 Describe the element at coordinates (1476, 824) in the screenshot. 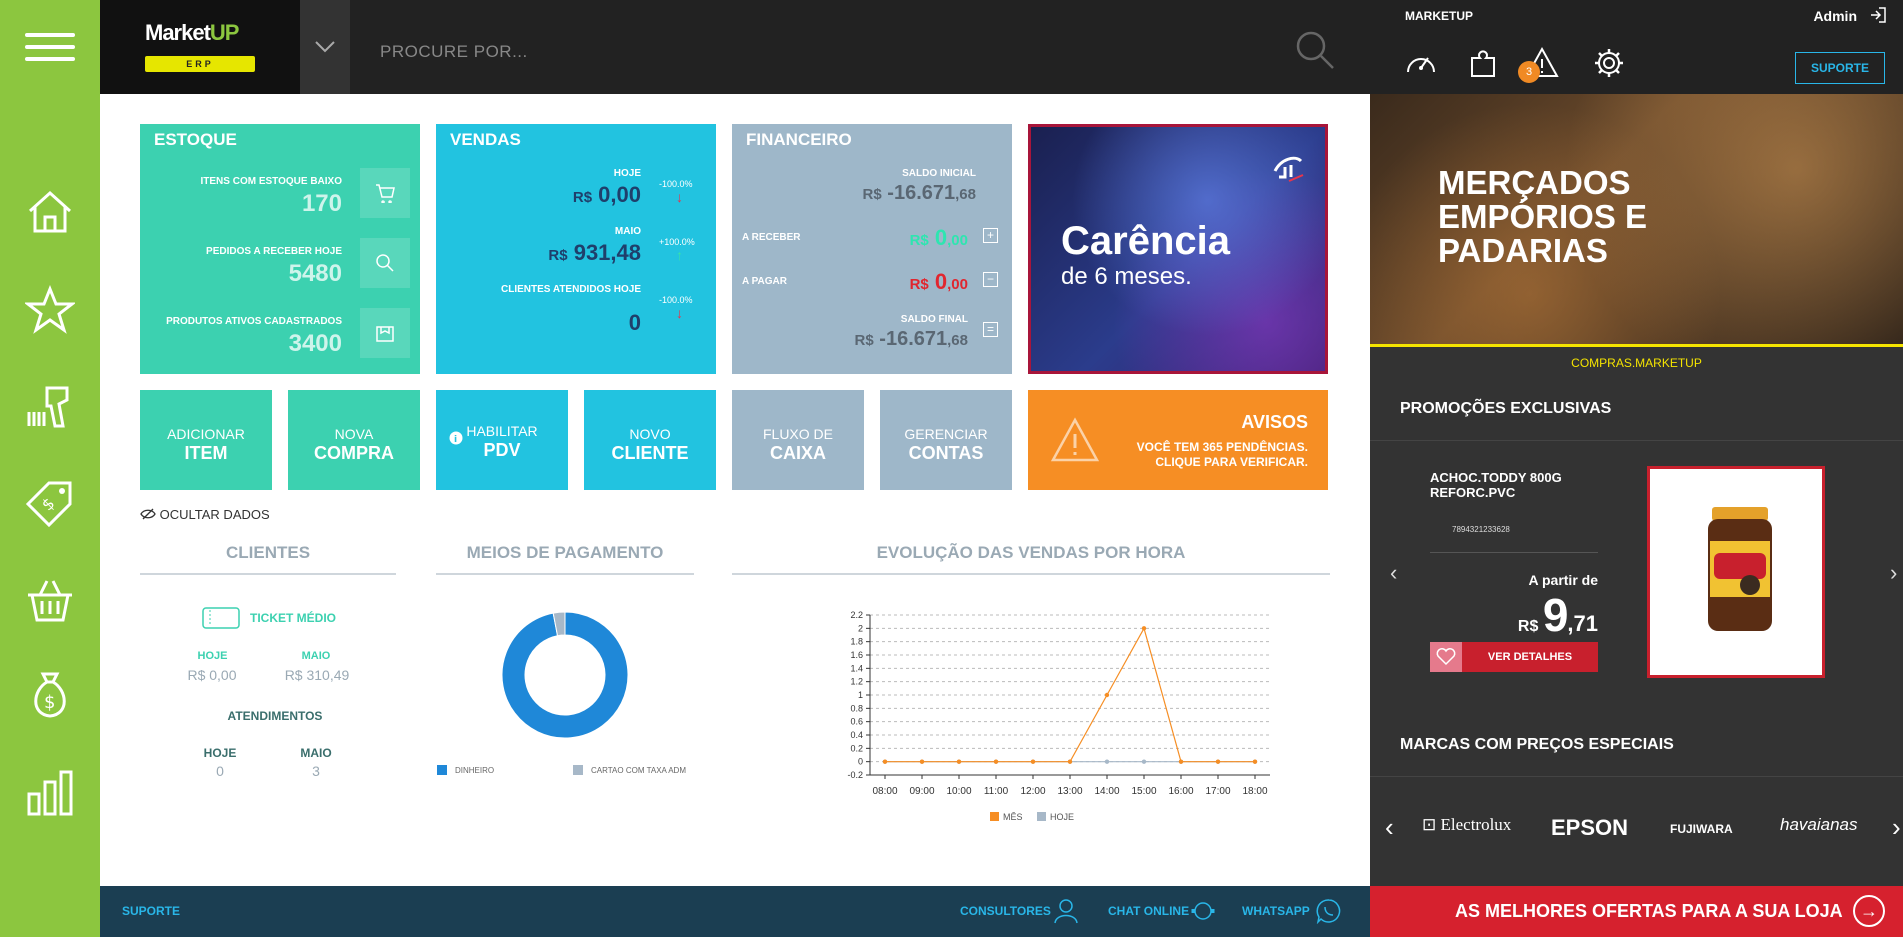

I see `brand-electrolux-label: Electrolux` at that location.